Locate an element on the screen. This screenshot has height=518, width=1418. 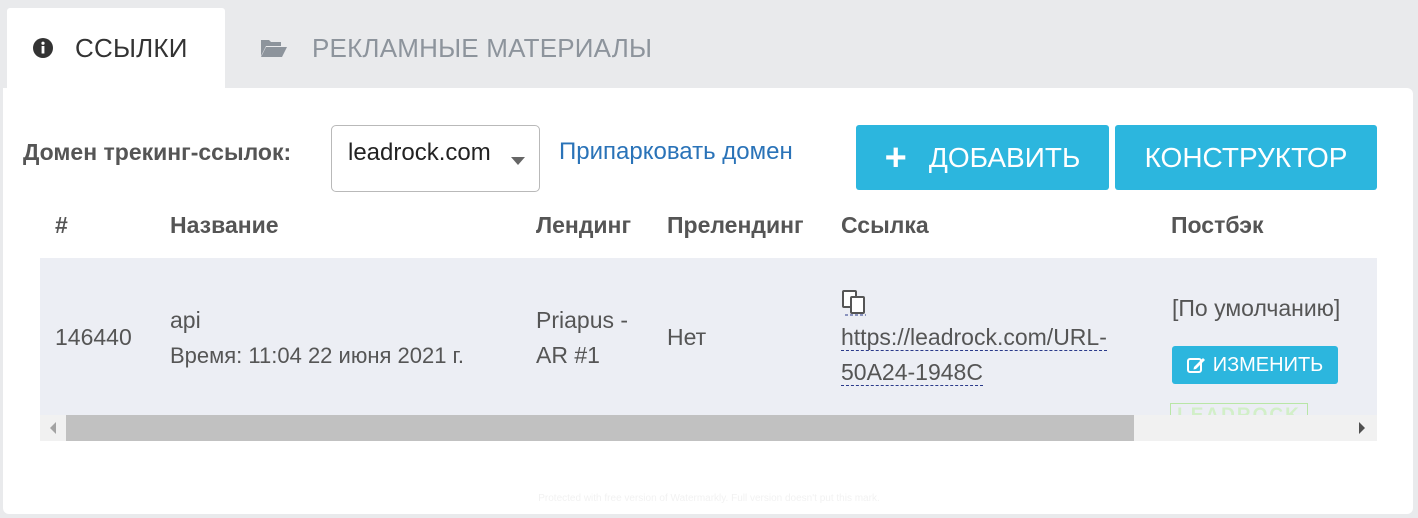
edit-icon is located at coordinates (1196, 365).